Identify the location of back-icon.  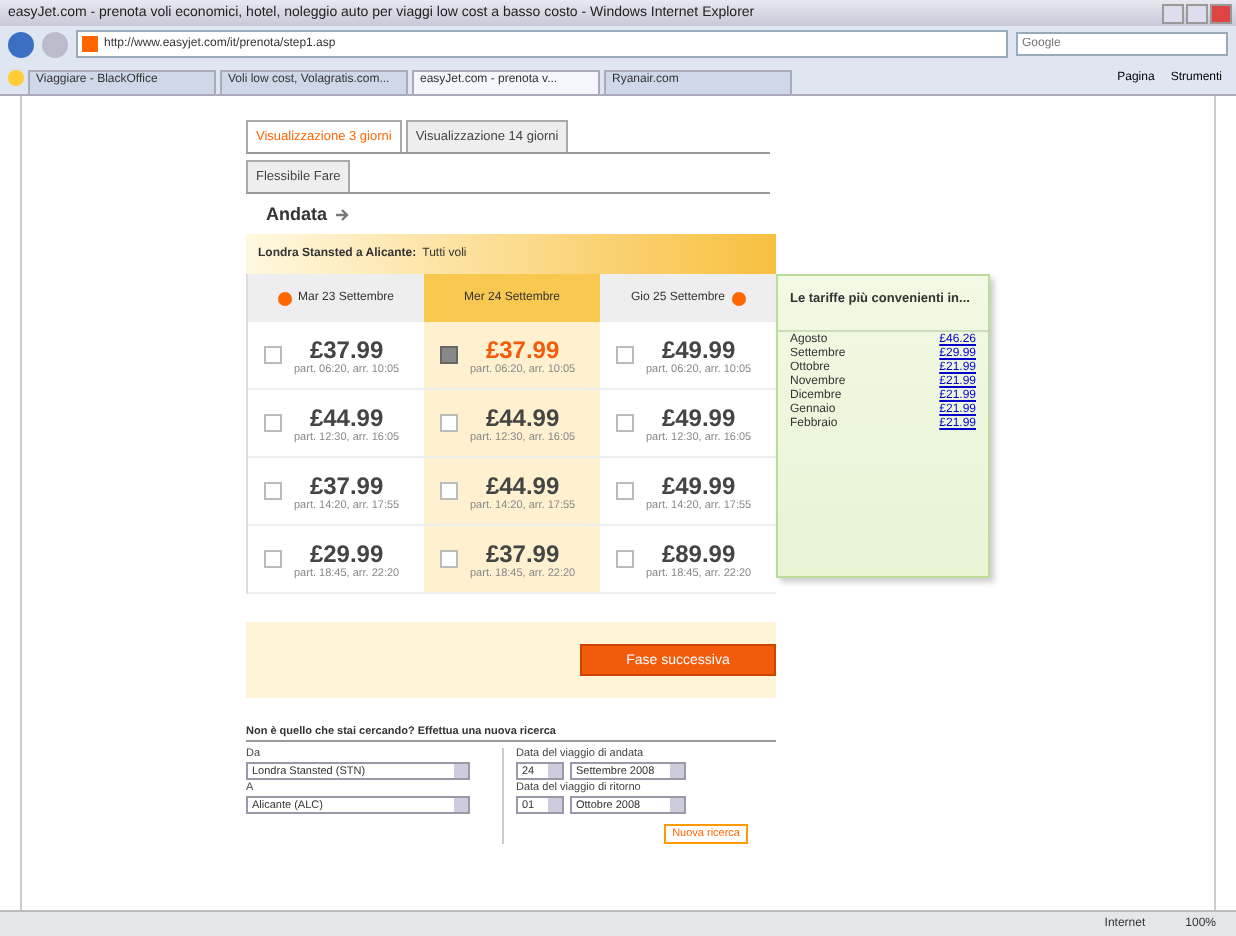
(21, 44).